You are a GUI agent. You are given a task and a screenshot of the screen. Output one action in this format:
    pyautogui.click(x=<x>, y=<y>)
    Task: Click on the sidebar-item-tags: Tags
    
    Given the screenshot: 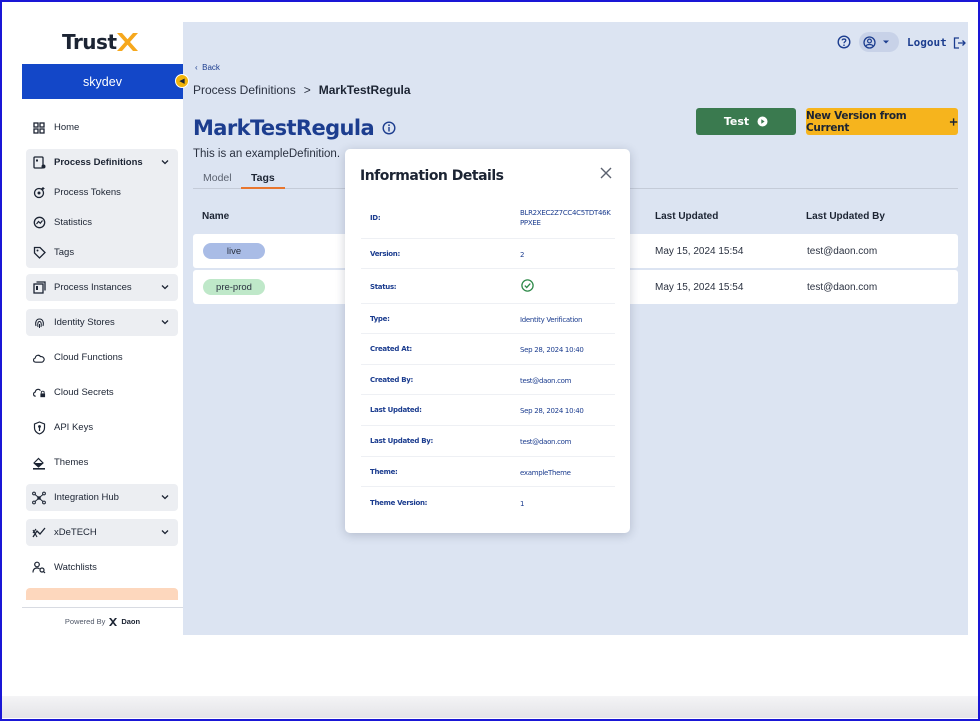 What is the action you would take?
    pyautogui.click(x=102, y=252)
    